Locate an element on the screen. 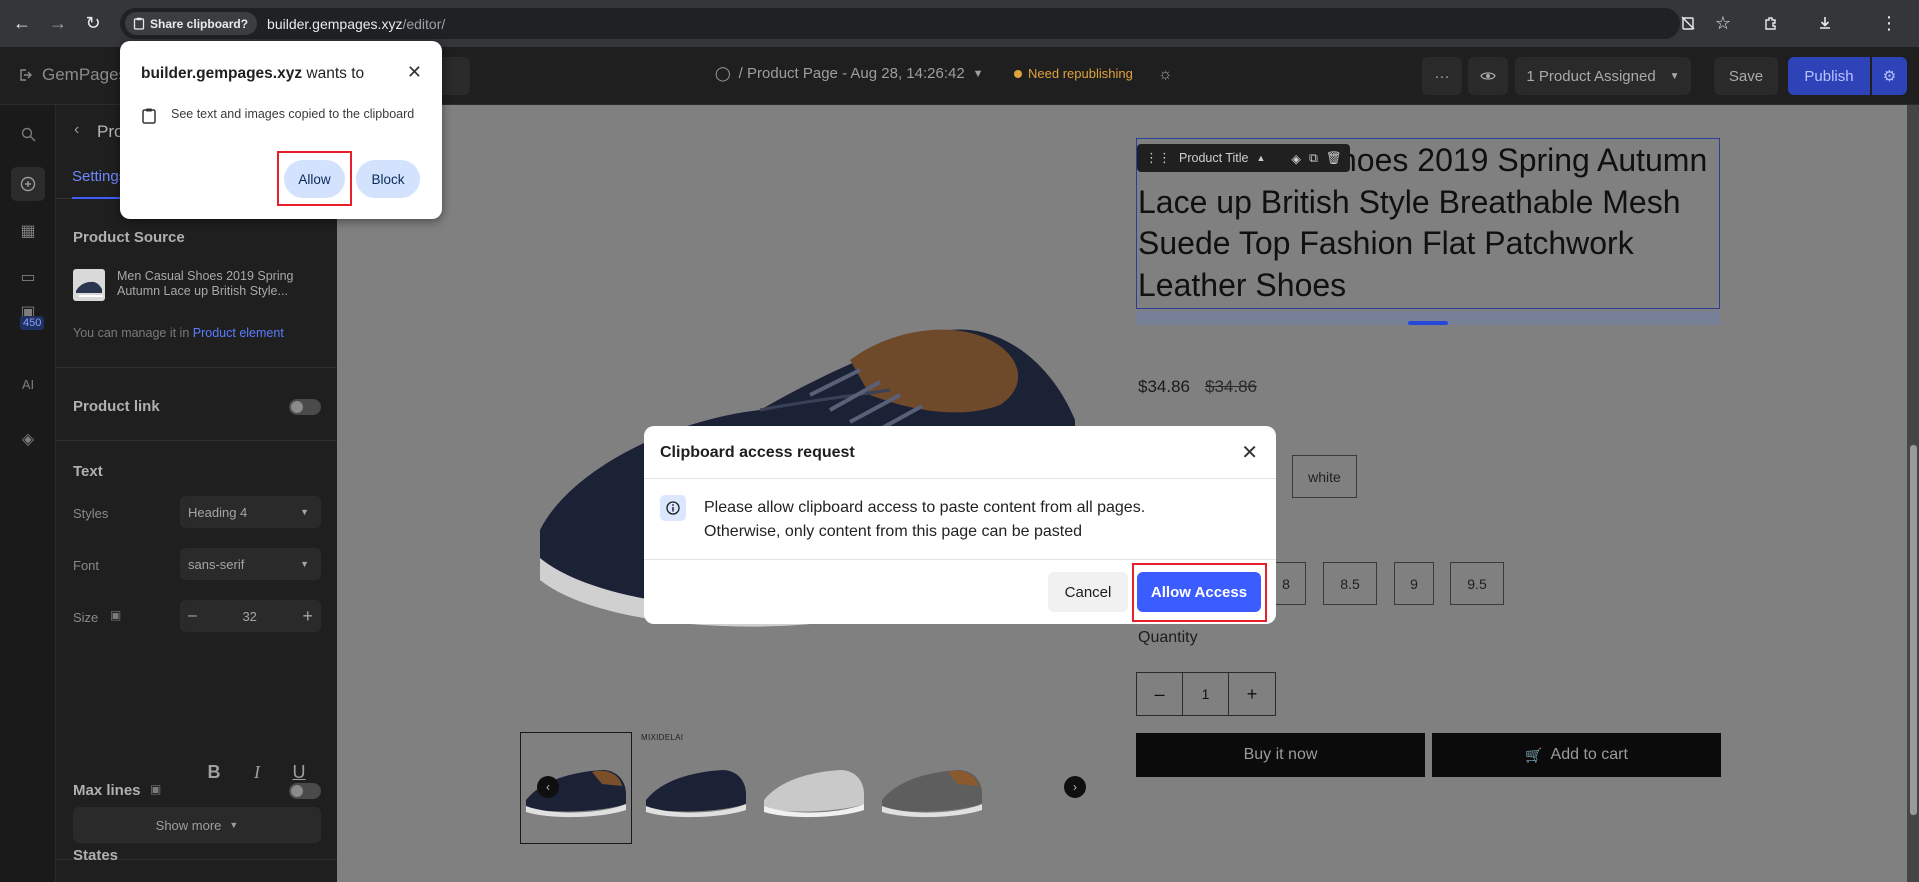  more-options-button: ··· is located at coordinates (1442, 76).